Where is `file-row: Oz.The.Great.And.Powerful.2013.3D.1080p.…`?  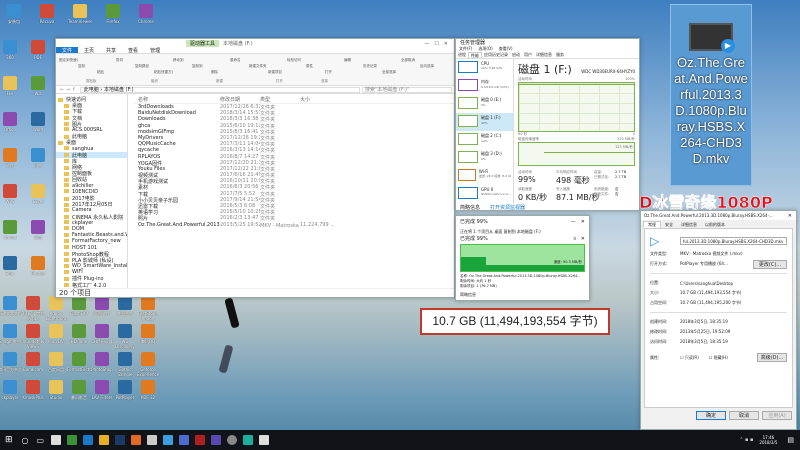
file-row: Oz.The.Great.And.Powerful.2013.3D.1080p.… is located at coordinates (294, 225).